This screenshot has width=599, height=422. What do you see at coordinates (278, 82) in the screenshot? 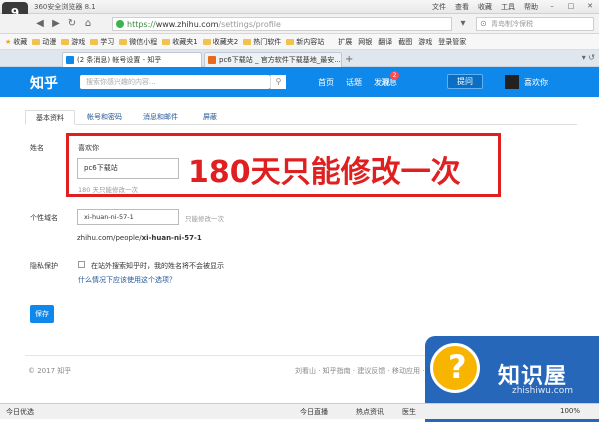
I see `search-icon: ⚲` at bounding box center [278, 82].